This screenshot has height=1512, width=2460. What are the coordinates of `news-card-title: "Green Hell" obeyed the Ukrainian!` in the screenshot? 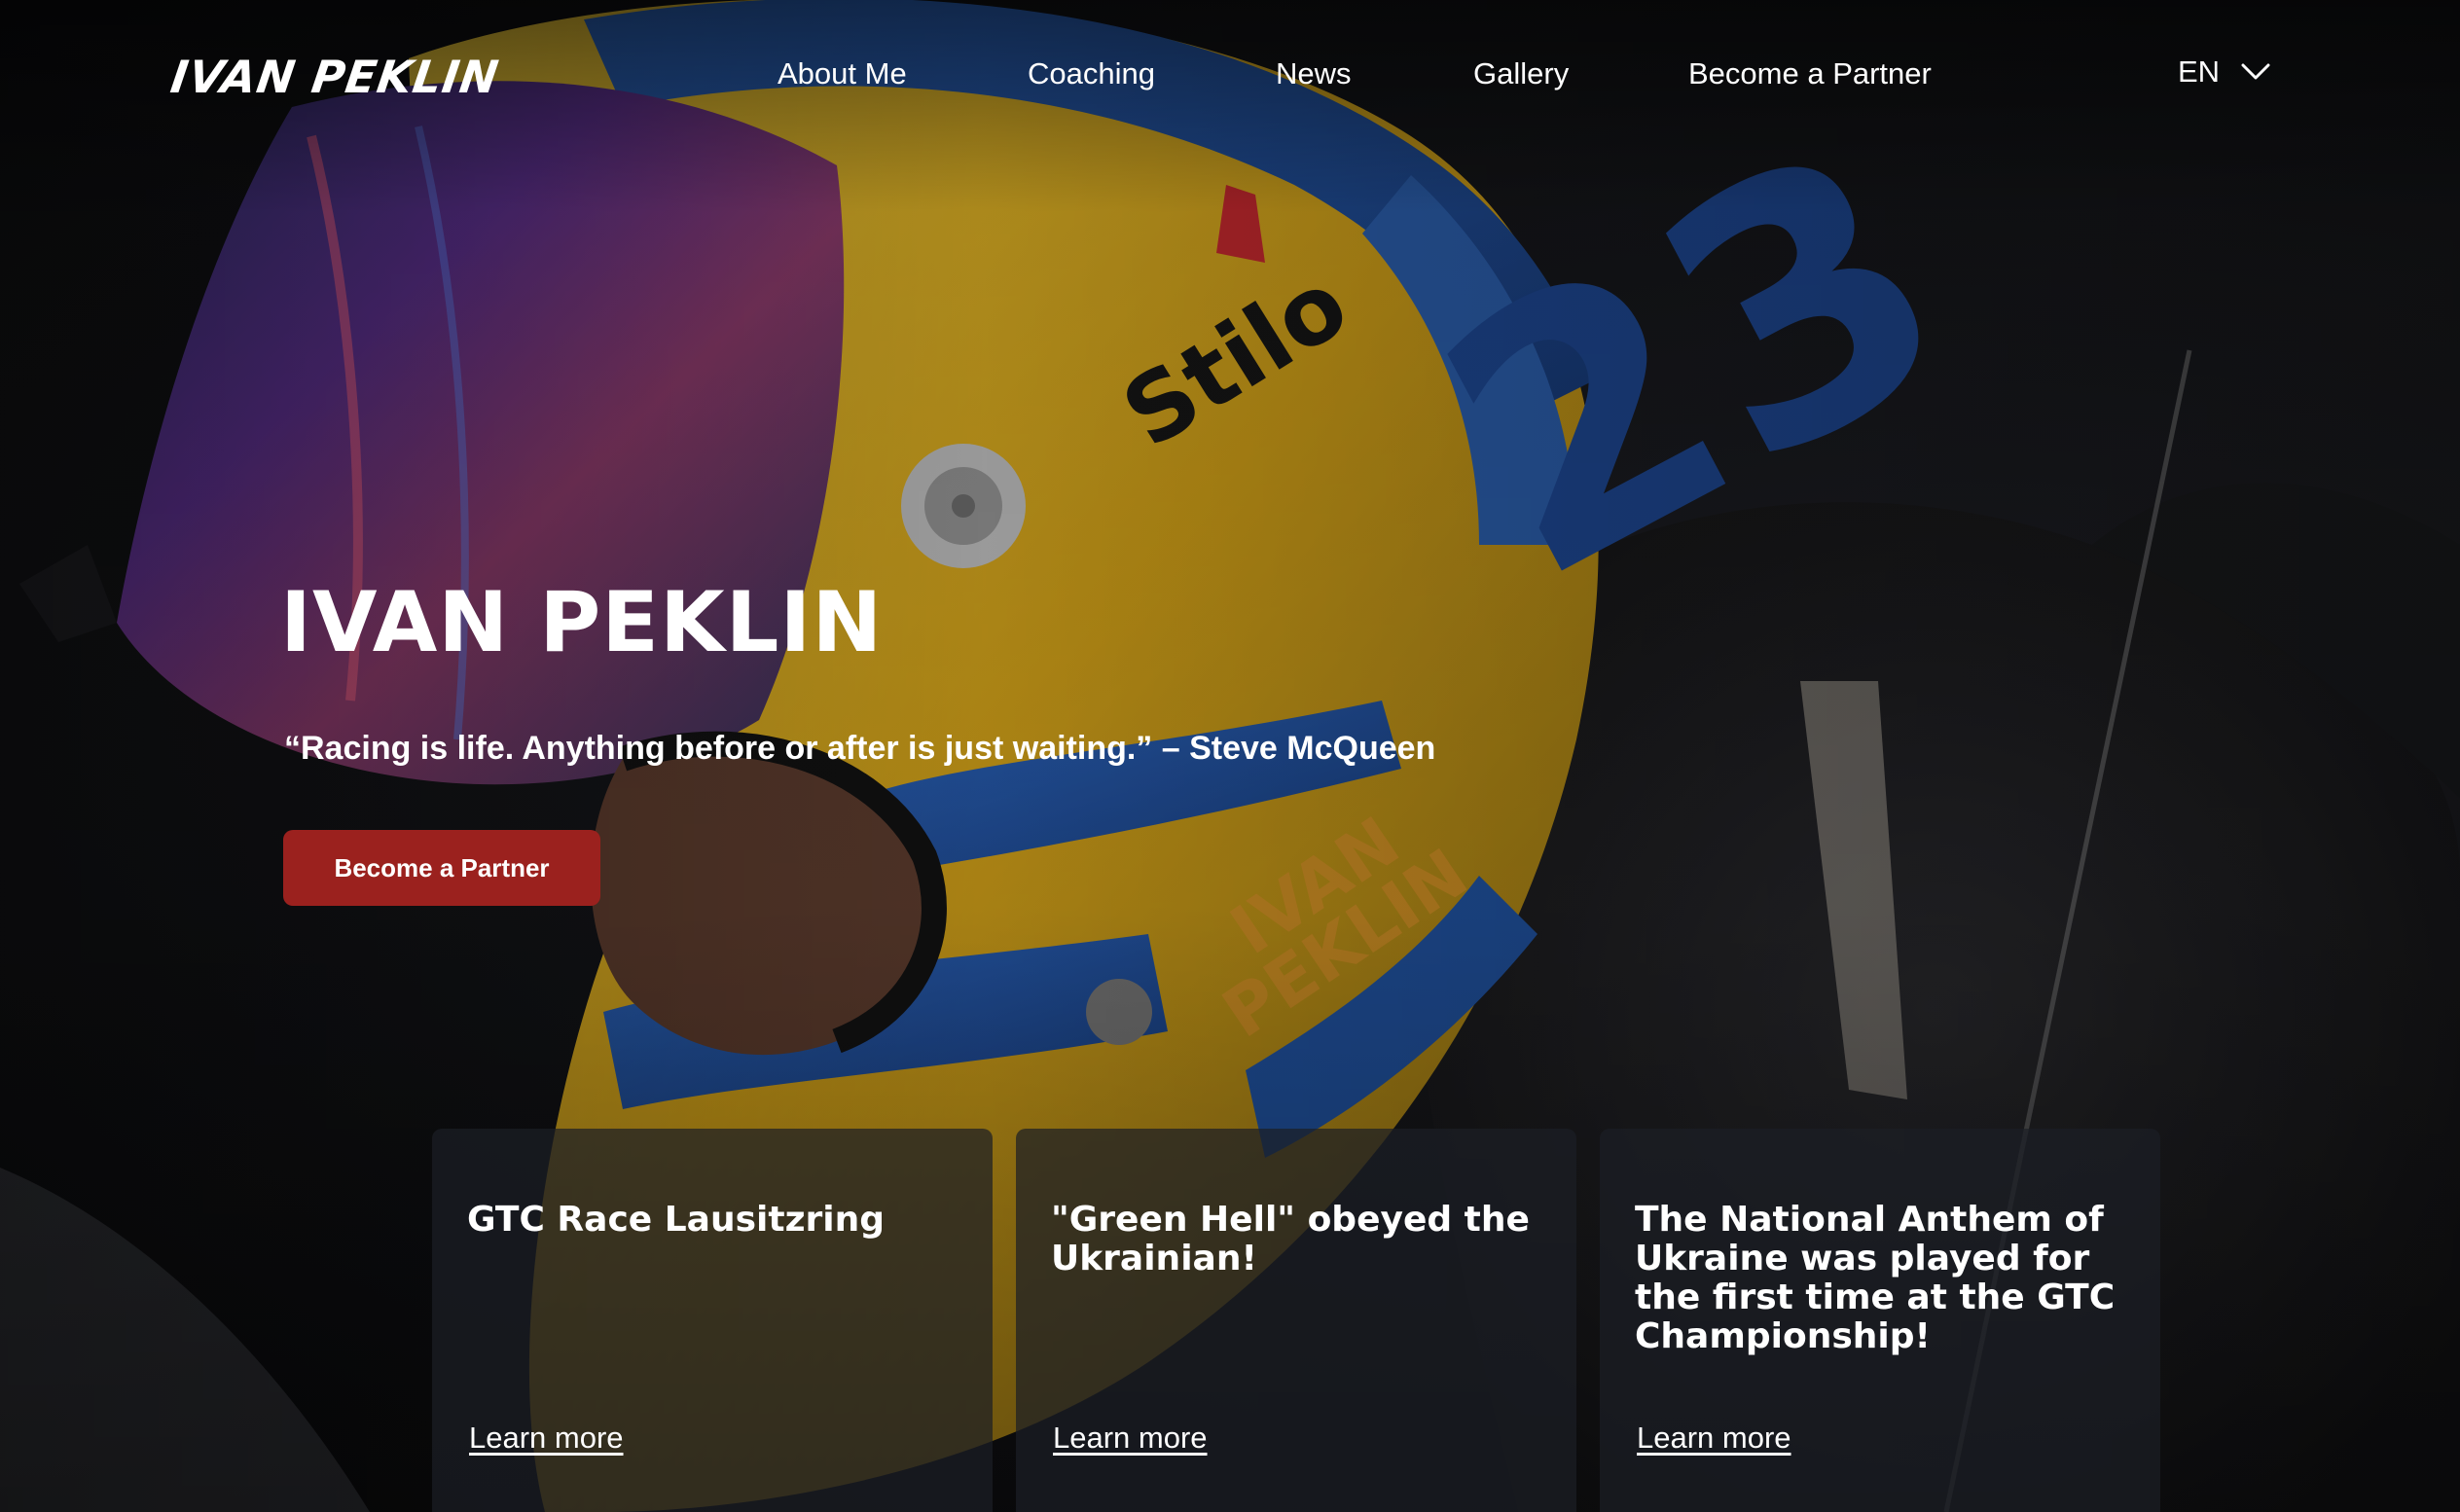 It's located at (1290, 1239).